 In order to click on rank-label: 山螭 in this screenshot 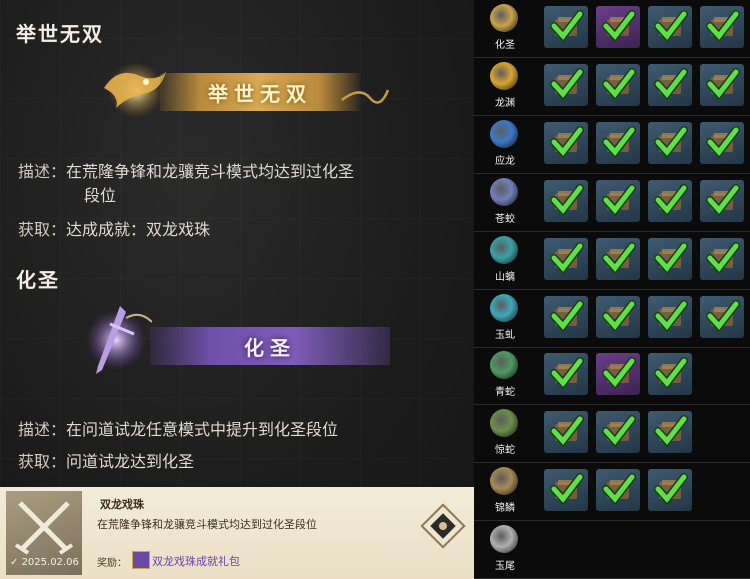, I will do `click(505, 277)`.